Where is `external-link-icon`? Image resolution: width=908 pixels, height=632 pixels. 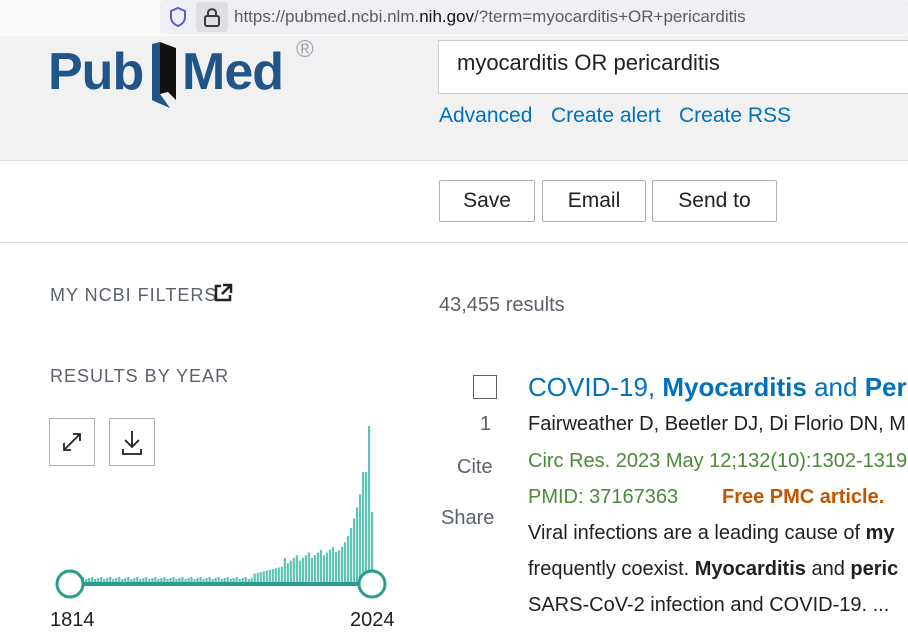 external-link-icon is located at coordinates (223, 293).